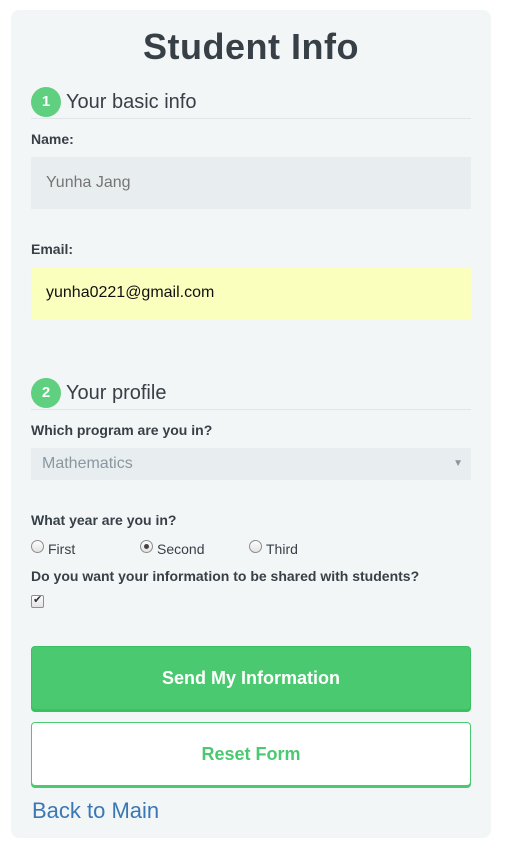  Describe the element at coordinates (251, 464) in the screenshot. I see `program-select: Mathematics ▼` at that location.